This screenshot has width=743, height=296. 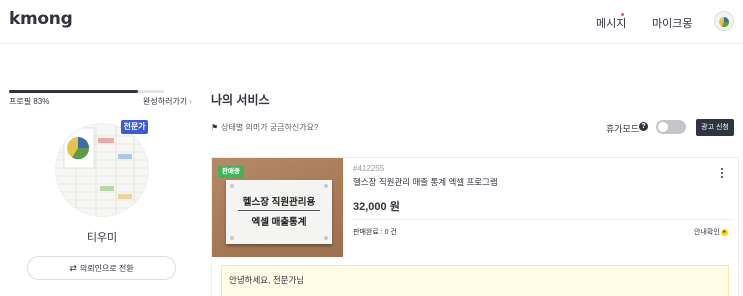 What do you see at coordinates (542, 219) in the screenshot?
I see `service-divider` at bounding box center [542, 219].